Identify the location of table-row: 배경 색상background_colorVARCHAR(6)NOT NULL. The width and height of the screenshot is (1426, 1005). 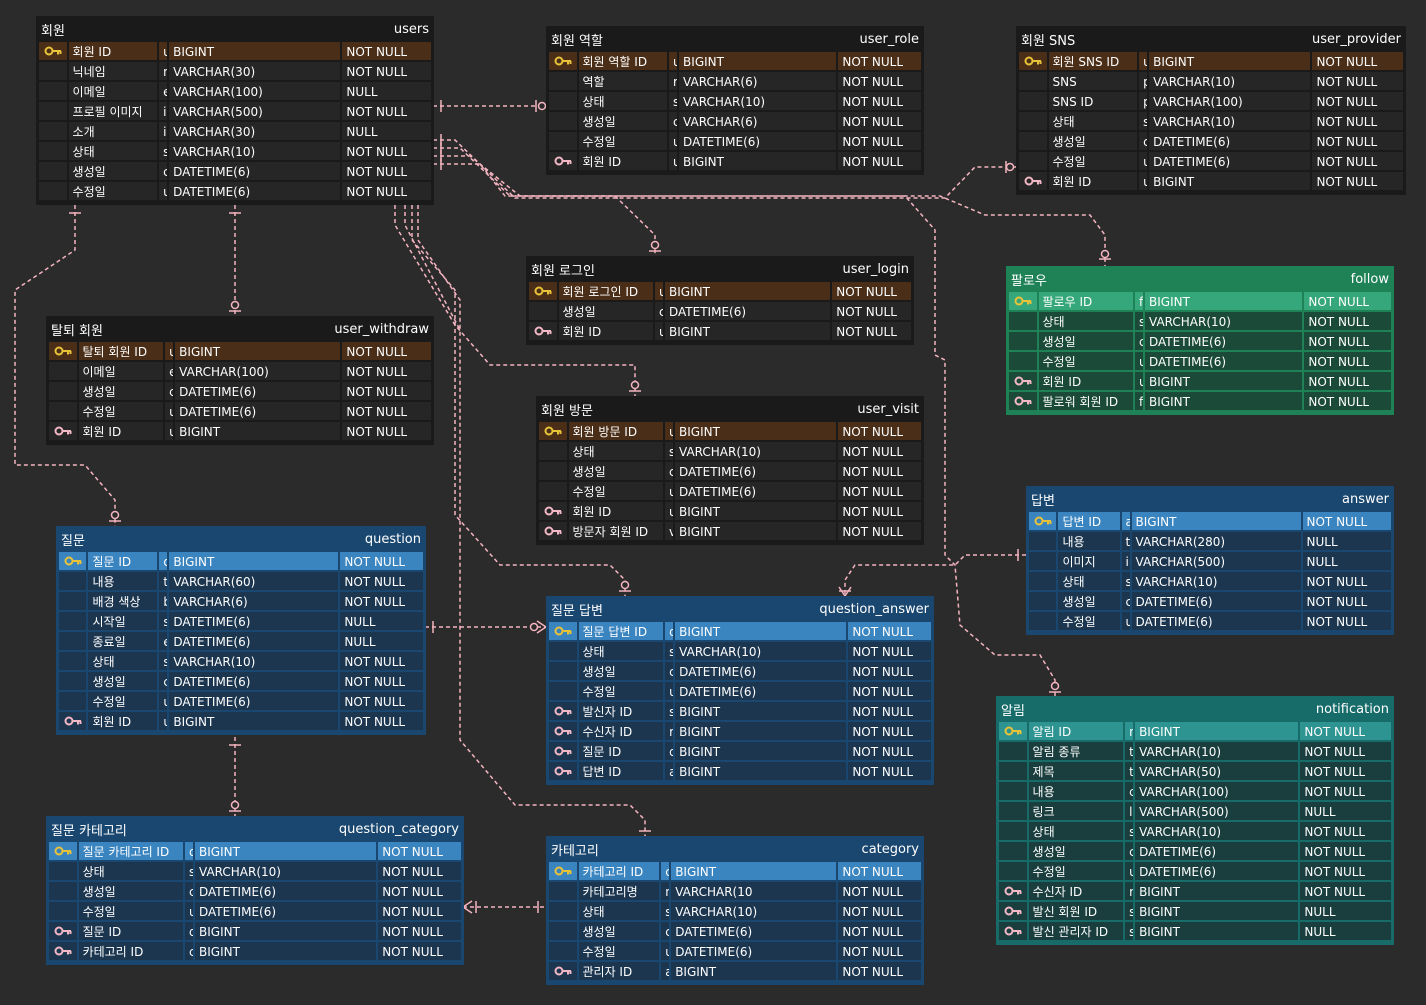
(241, 602).